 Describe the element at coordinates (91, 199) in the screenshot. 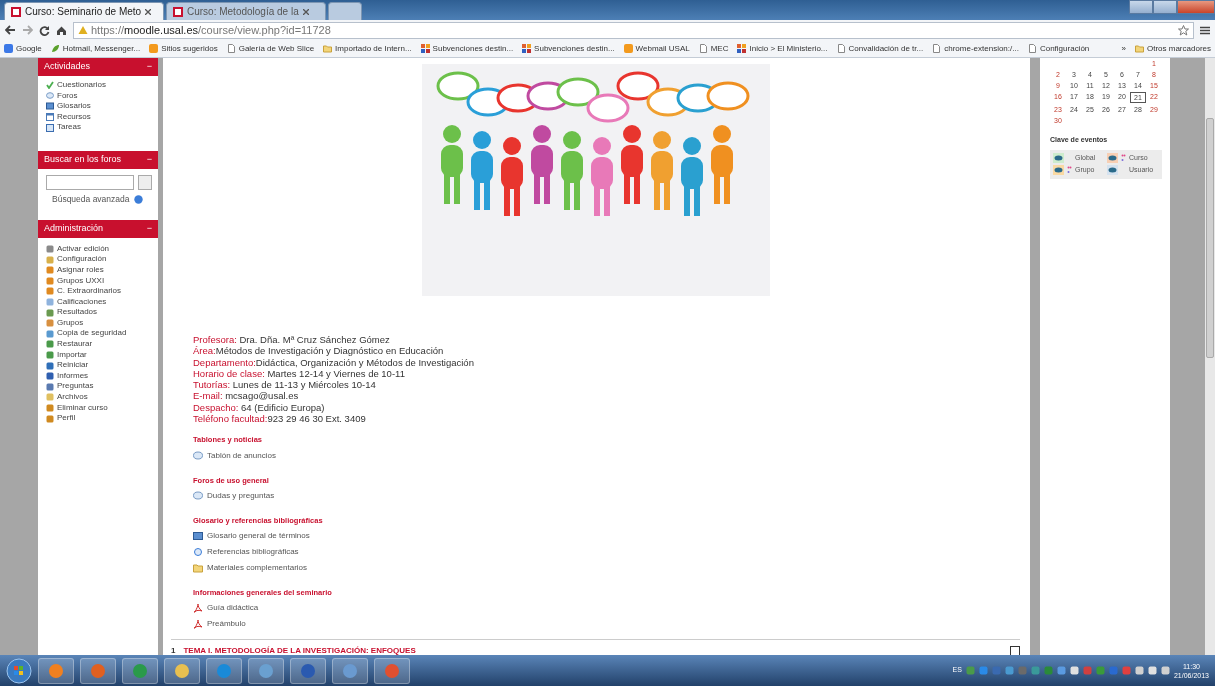

I see `advanced-search-link: Búsqueda avanzada` at that location.